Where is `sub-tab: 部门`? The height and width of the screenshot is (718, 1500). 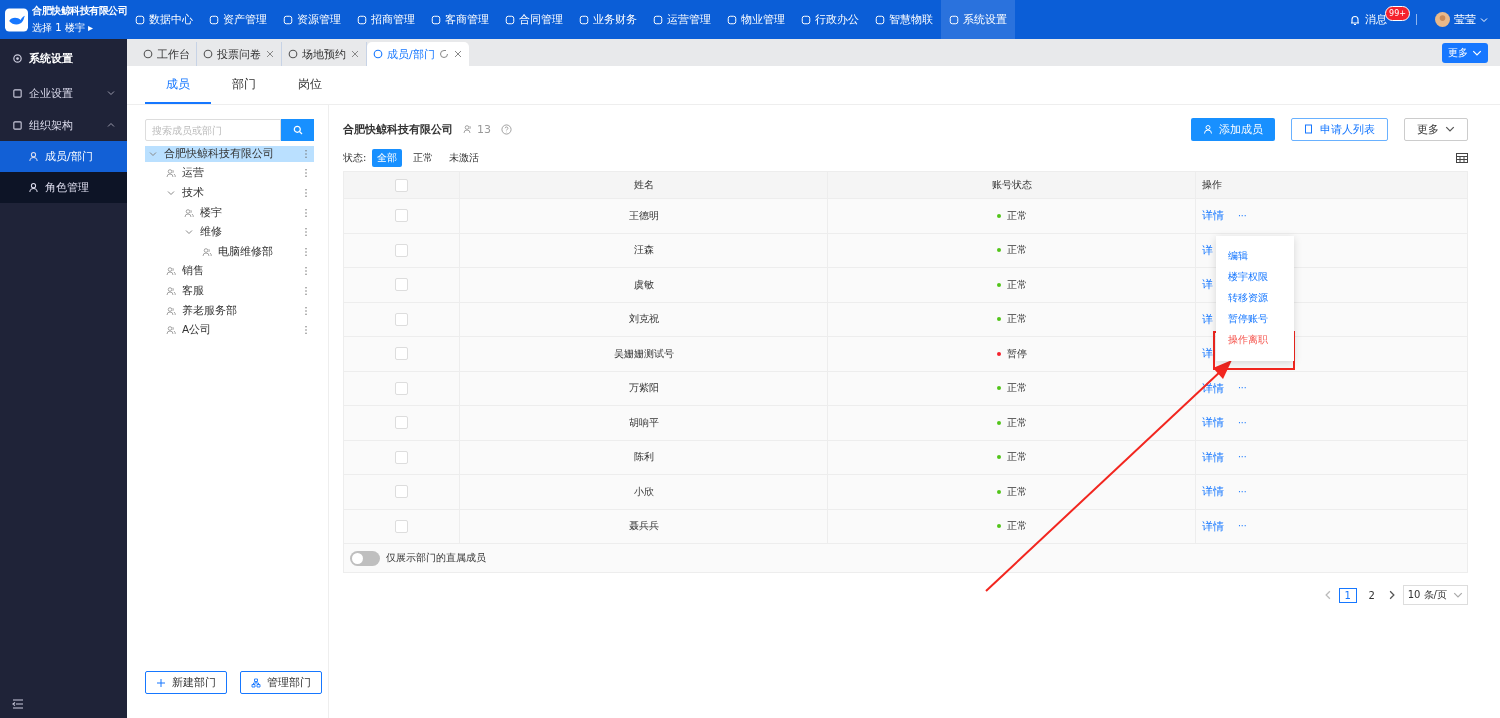
sub-tab: 部门 is located at coordinates (244, 85).